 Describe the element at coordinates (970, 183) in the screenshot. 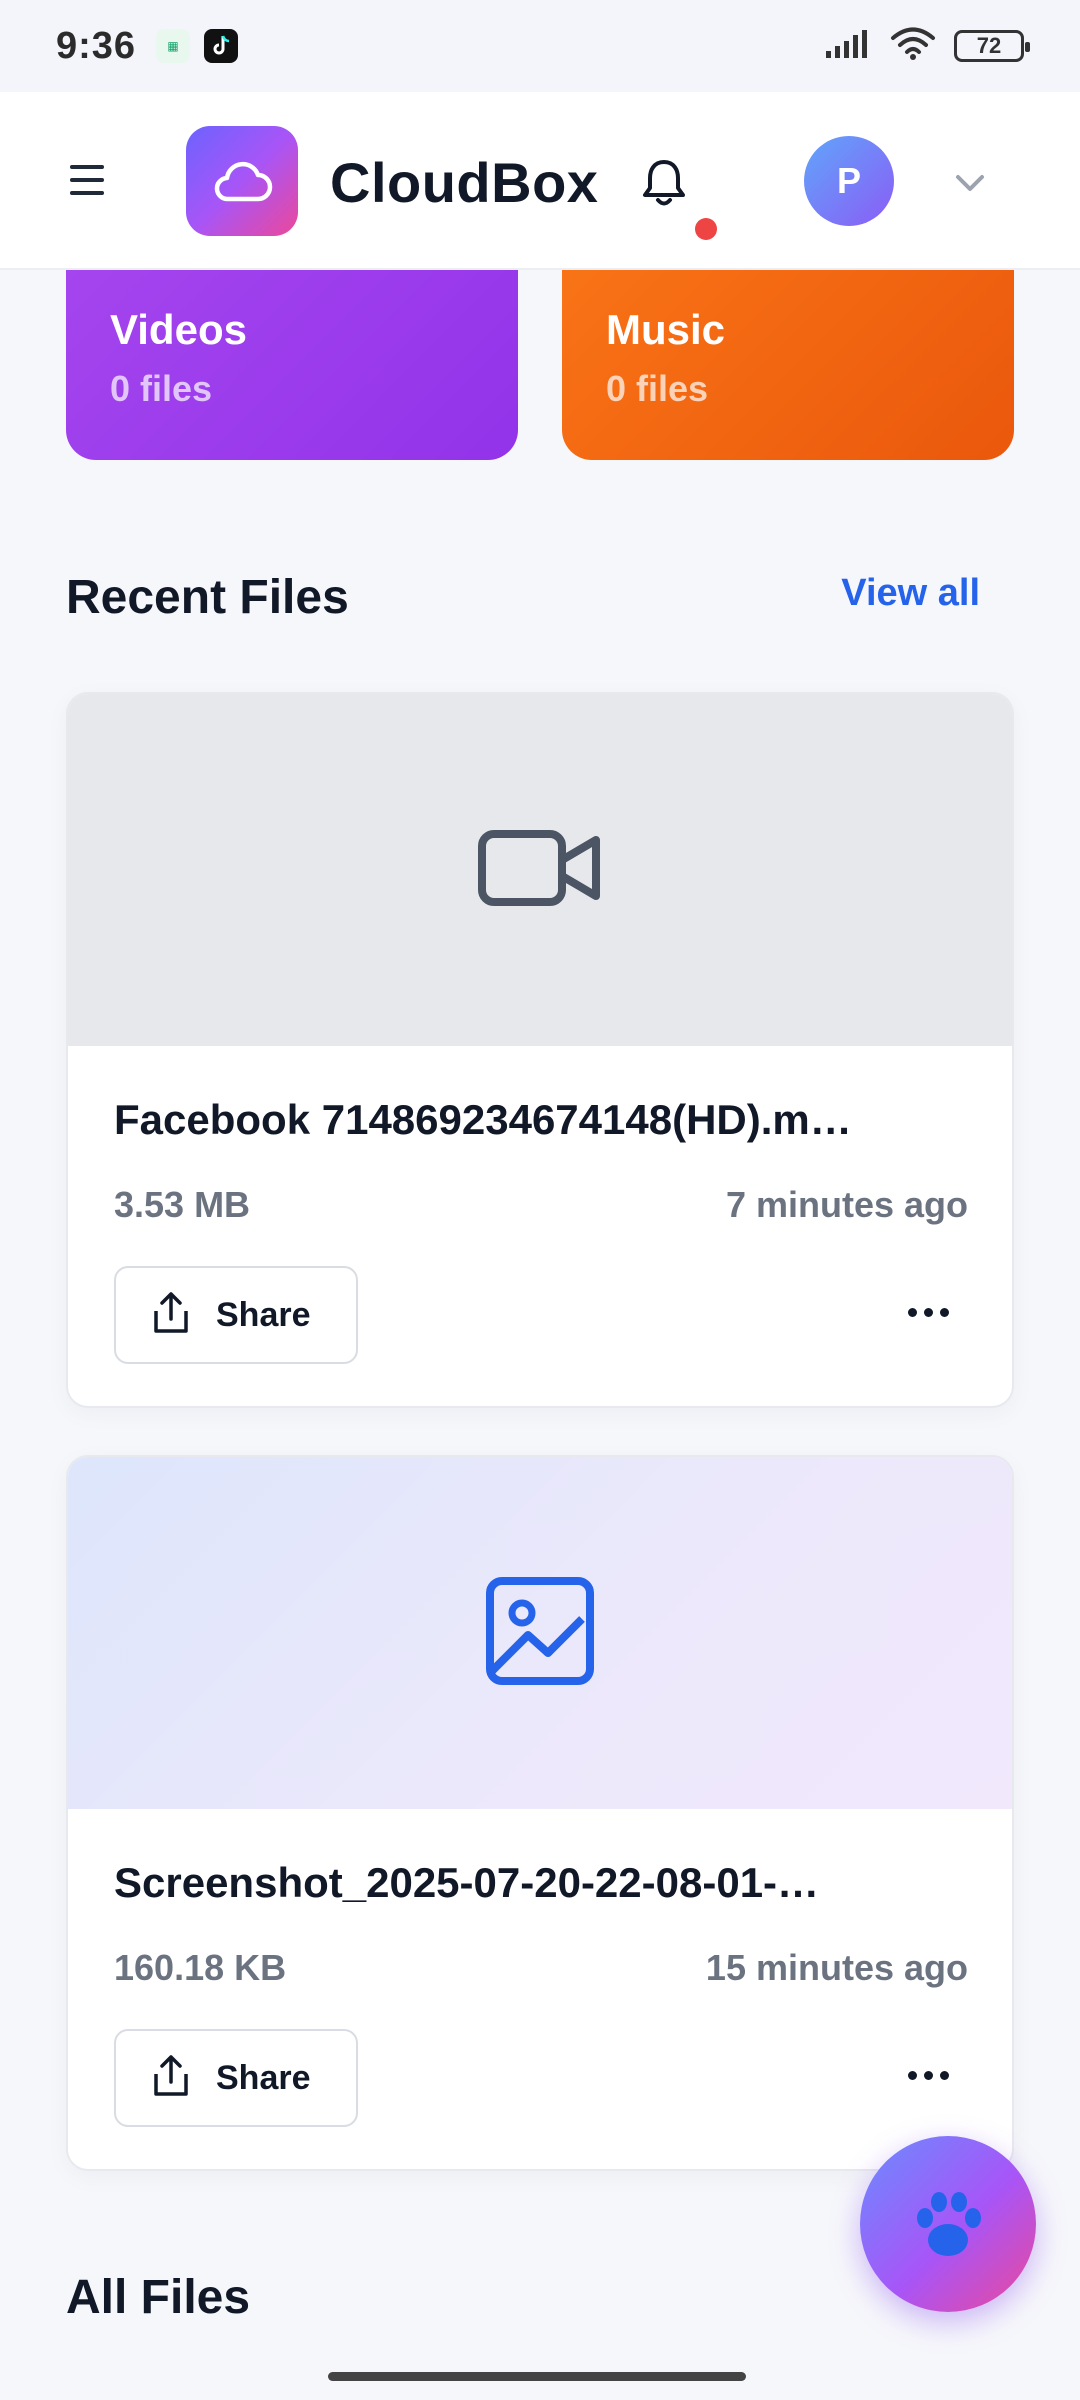

I see `chevron-down-icon` at that location.